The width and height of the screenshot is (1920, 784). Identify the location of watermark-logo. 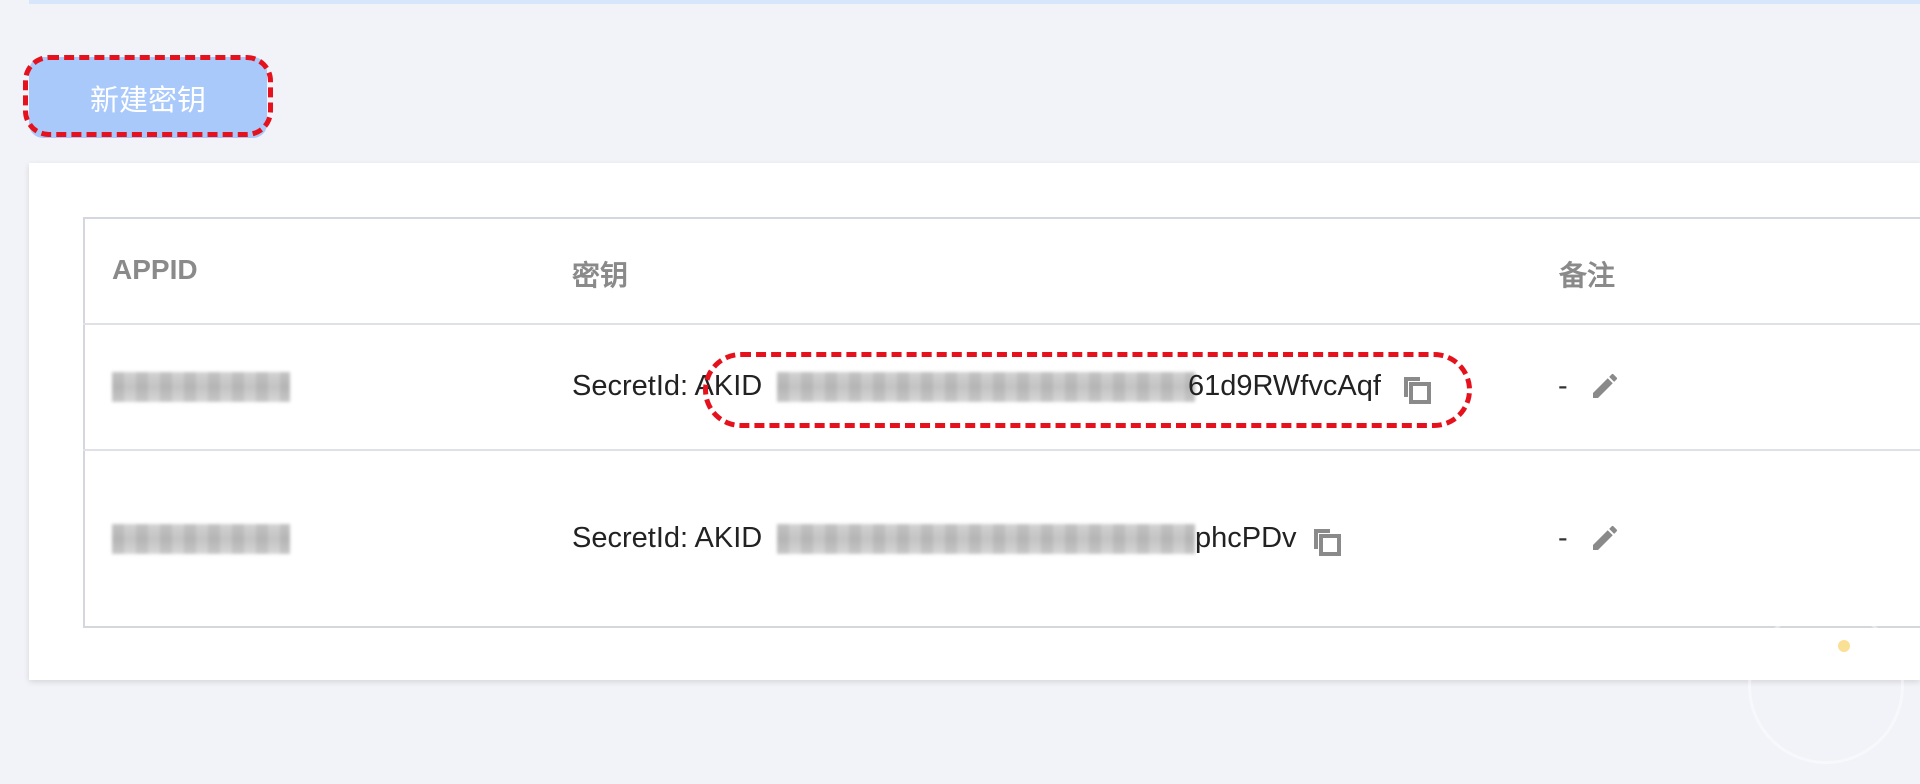
(1826, 686).